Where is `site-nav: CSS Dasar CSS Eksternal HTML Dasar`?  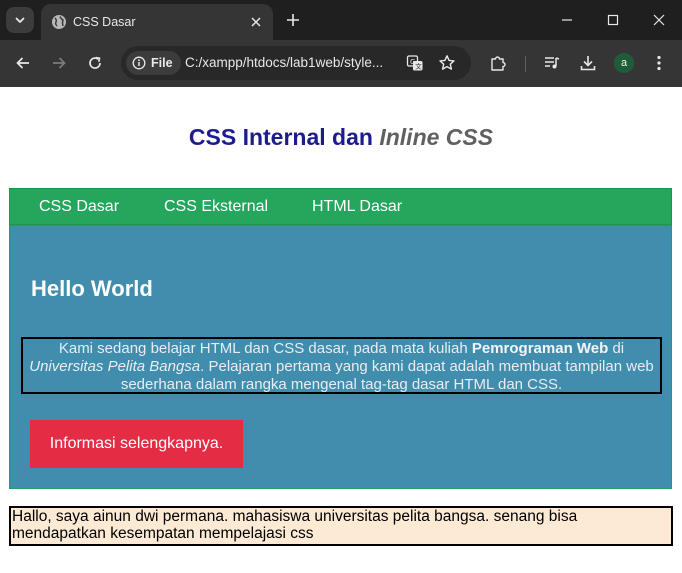 site-nav: CSS Dasar CSS Eksternal HTML Dasar is located at coordinates (340, 206).